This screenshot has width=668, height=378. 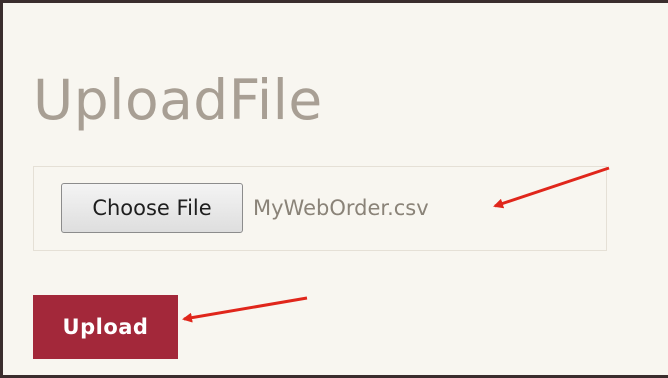 What do you see at coordinates (105, 327) in the screenshot?
I see `upload-button: Upload` at bounding box center [105, 327].